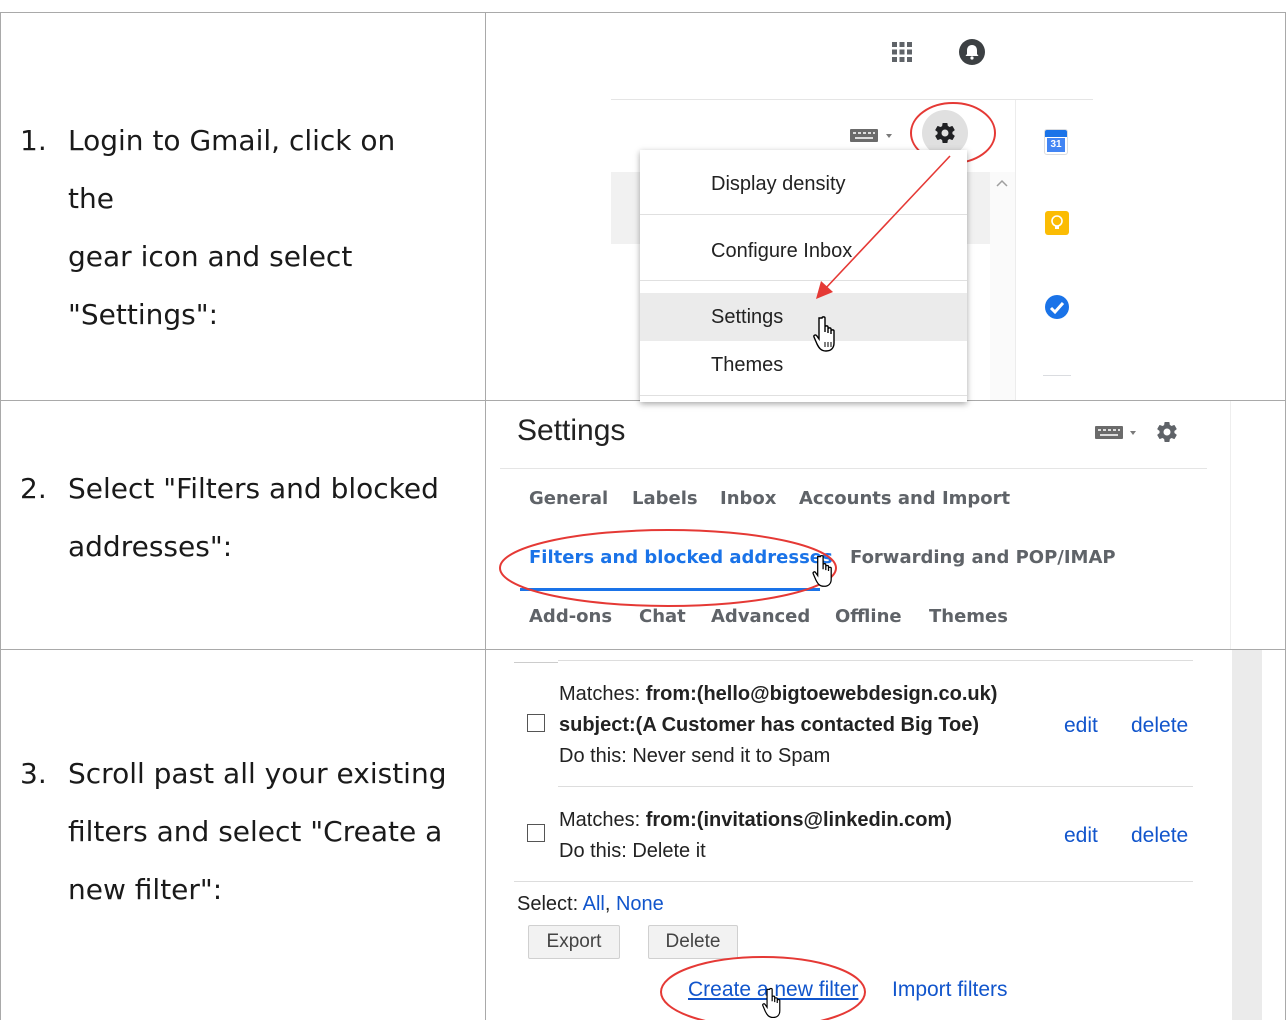 The height and width of the screenshot is (1020, 1286). Describe the element at coordinates (803, 365) in the screenshot. I see `menu-item-themes: Themes` at that location.